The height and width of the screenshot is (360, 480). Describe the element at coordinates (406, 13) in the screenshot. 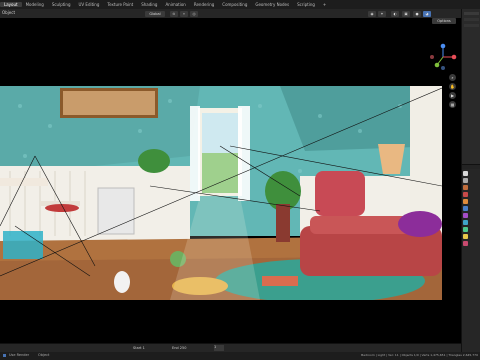

I see `xray-icon: ▣` at that location.